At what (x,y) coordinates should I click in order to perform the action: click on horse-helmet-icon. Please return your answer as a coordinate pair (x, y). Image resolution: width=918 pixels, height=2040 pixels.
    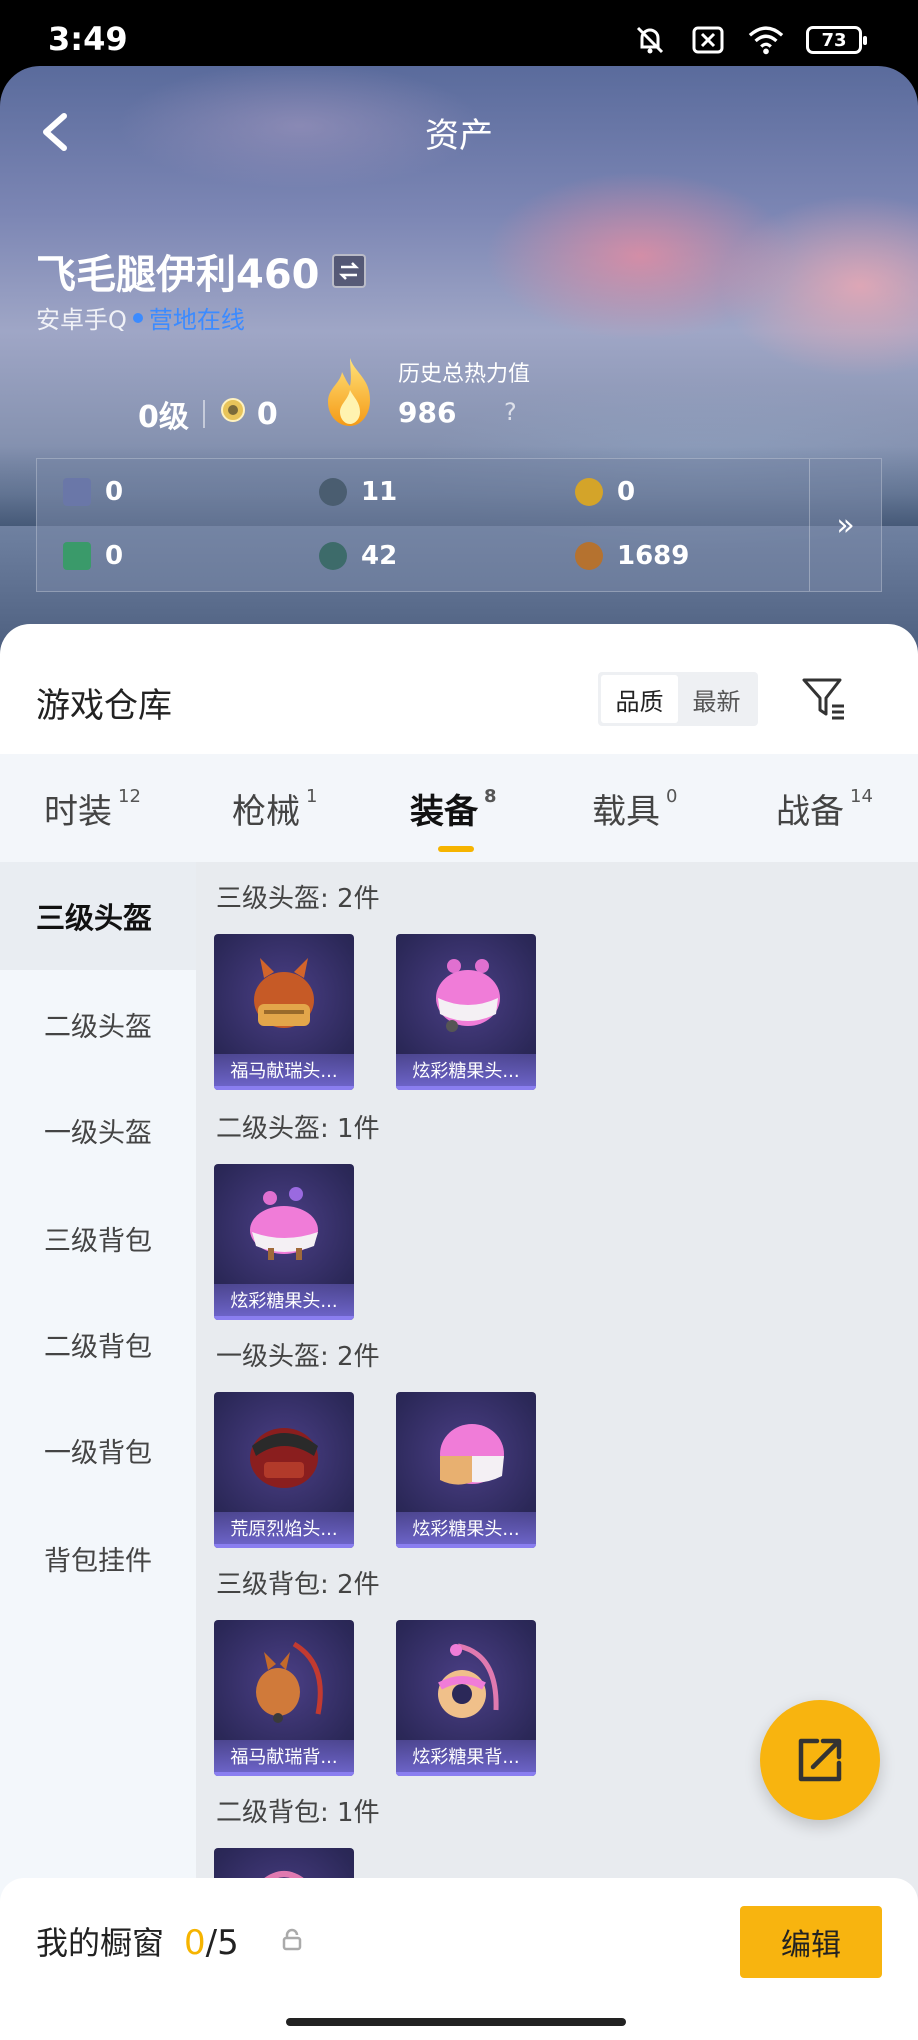
    Looking at the image, I should click on (284, 993).